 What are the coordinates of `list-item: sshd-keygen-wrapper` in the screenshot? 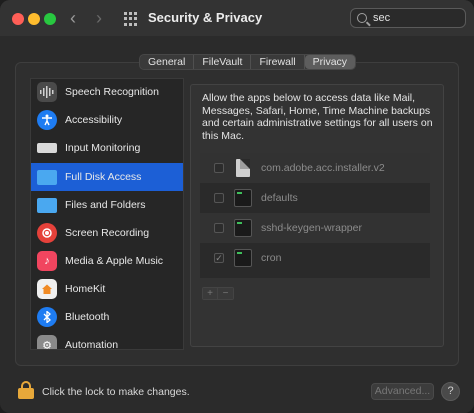 It's located at (315, 228).